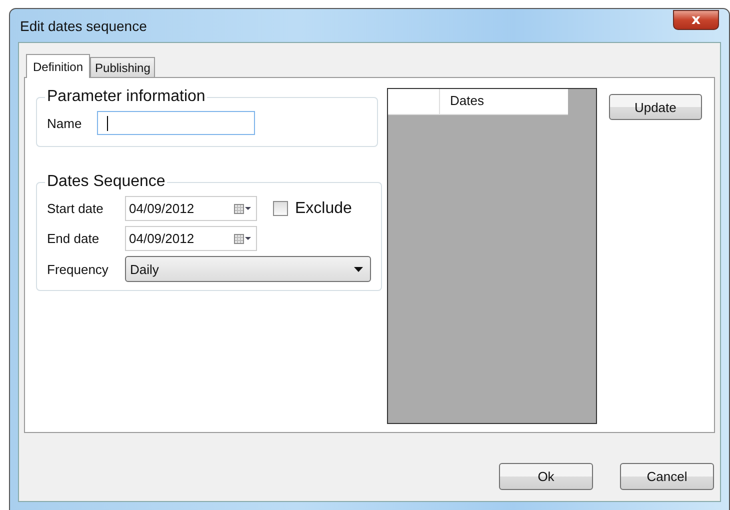  I want to click on dialog-button: Ok, so click(546, 476).